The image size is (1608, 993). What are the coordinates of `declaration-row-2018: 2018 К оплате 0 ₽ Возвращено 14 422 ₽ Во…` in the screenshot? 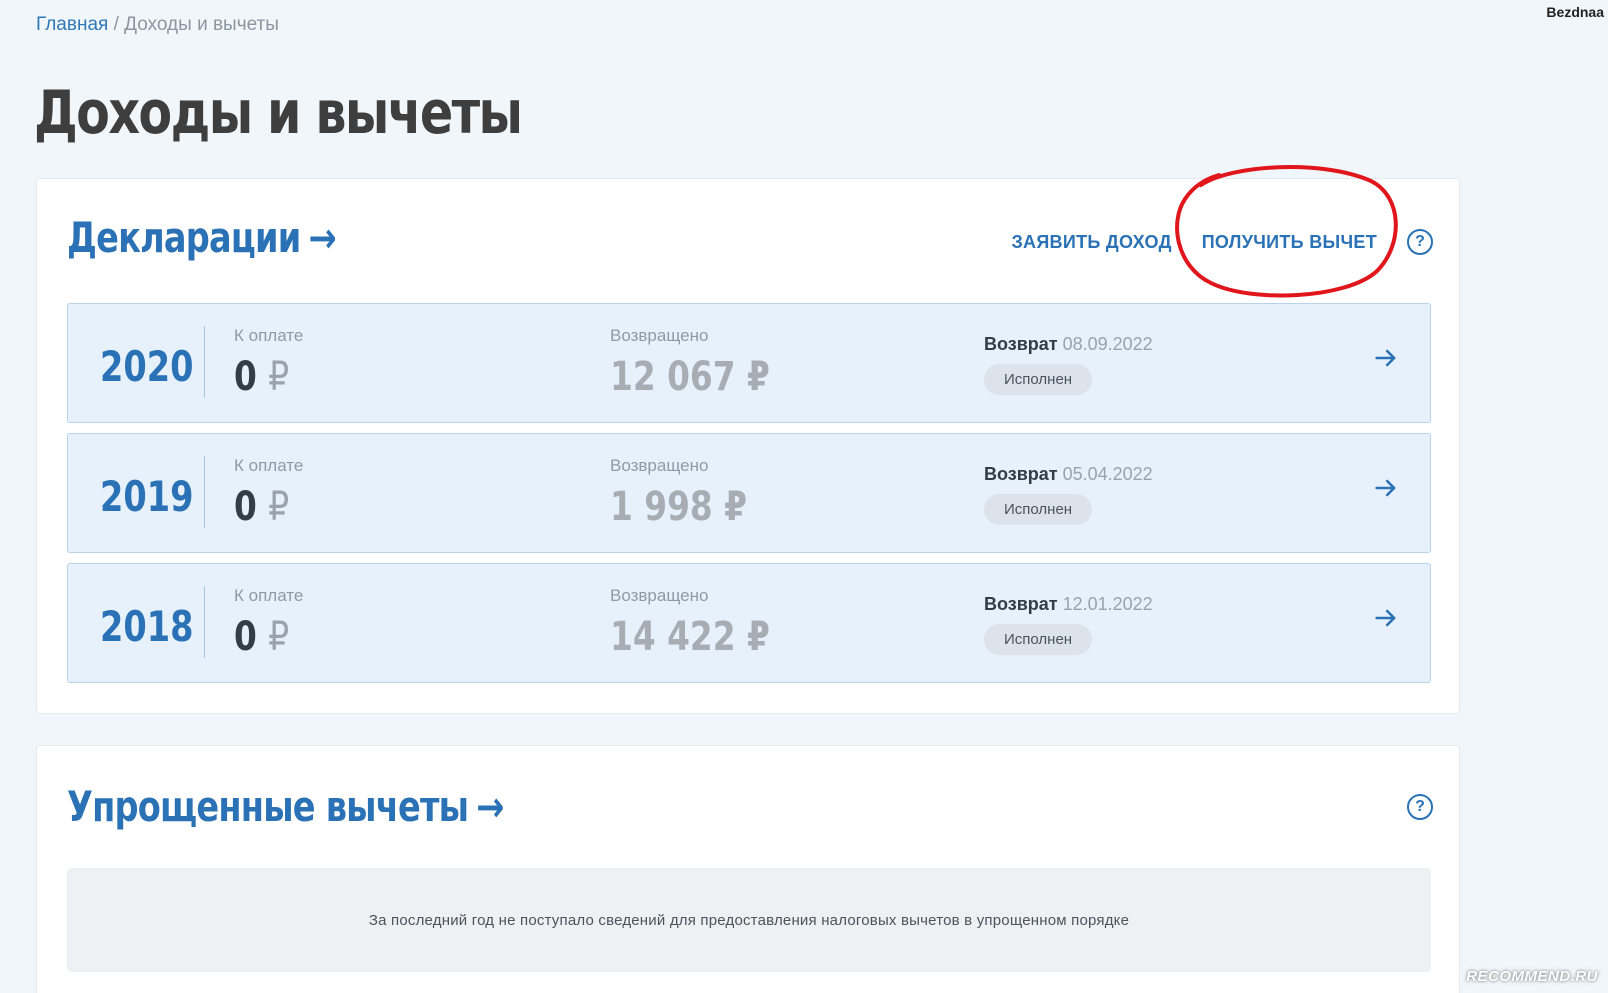 It's located at (749, 623).